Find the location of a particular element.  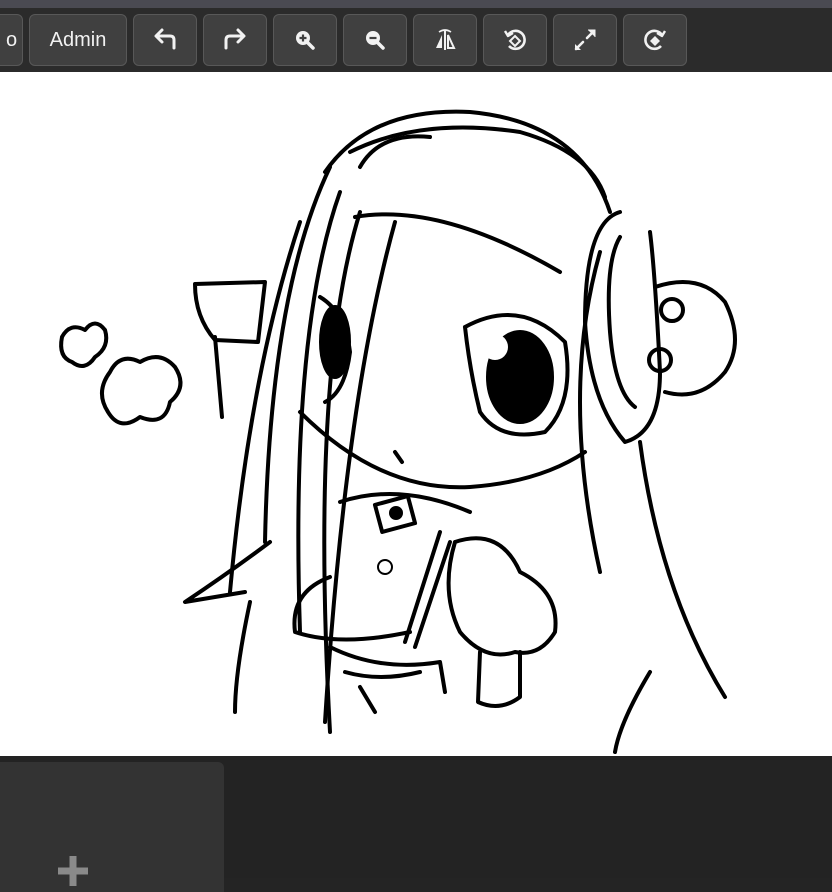

rotate-left-button is located at coordinates (515, 40).